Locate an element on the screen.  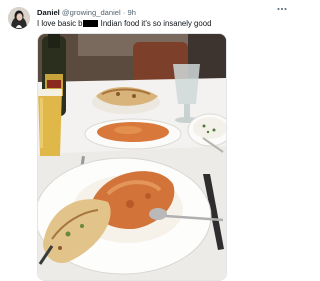
avatar is located at coordinates (19, 18).